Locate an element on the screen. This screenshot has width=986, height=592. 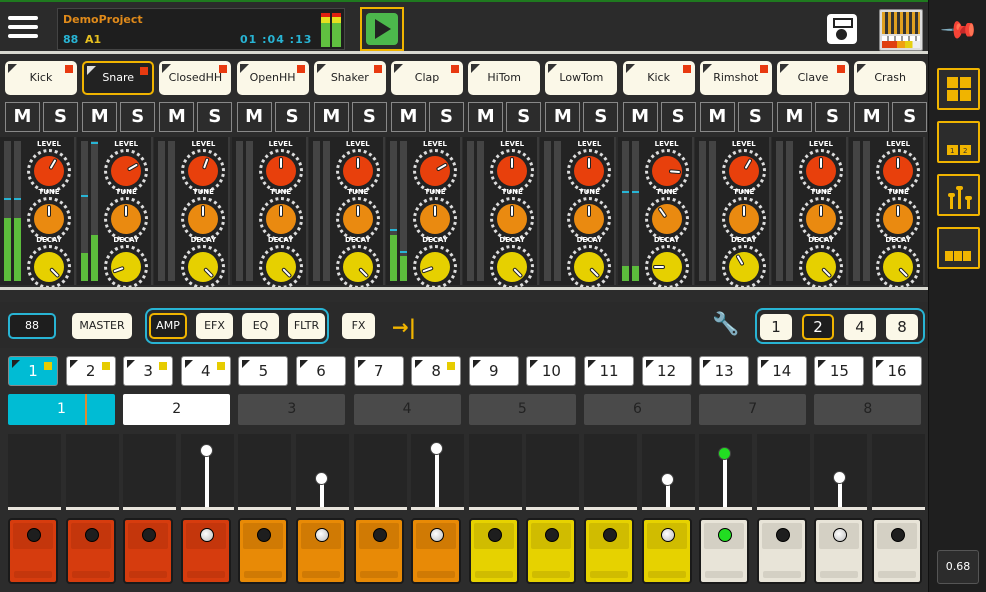
master-button: MASTER is located at coordinates (102, 326).